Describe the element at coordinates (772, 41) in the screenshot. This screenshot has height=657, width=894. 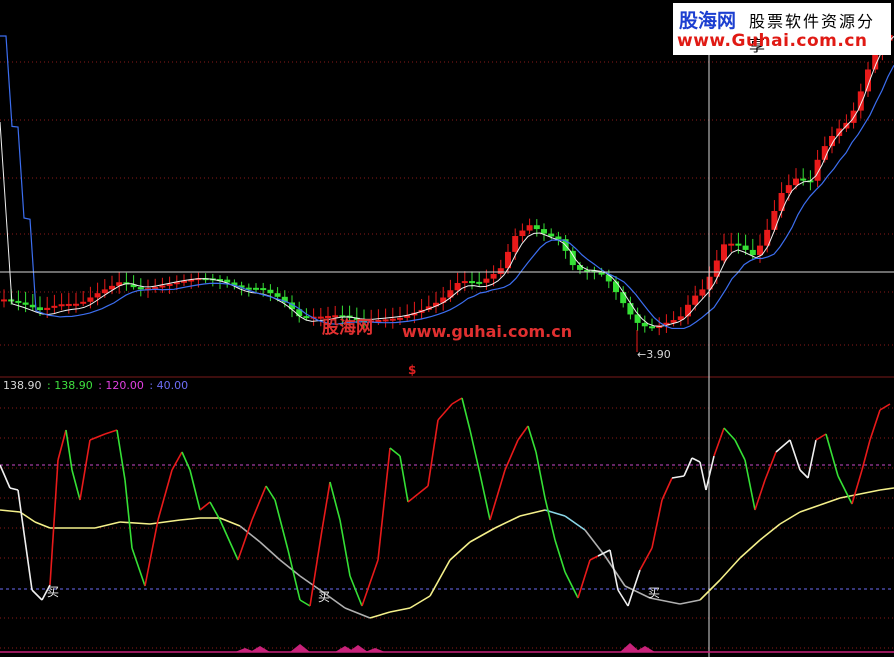
I see `site-url: www.Guhai.com.cn` at that location.